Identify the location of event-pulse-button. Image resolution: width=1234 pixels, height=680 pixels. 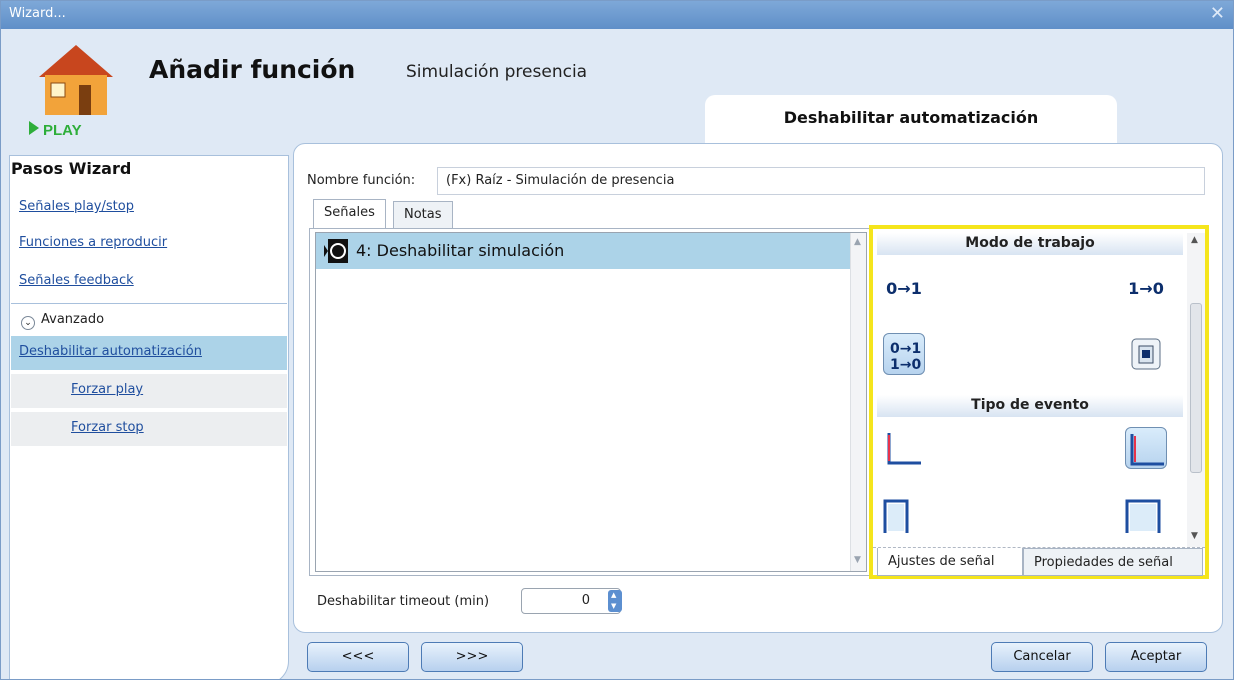
(904, 516).